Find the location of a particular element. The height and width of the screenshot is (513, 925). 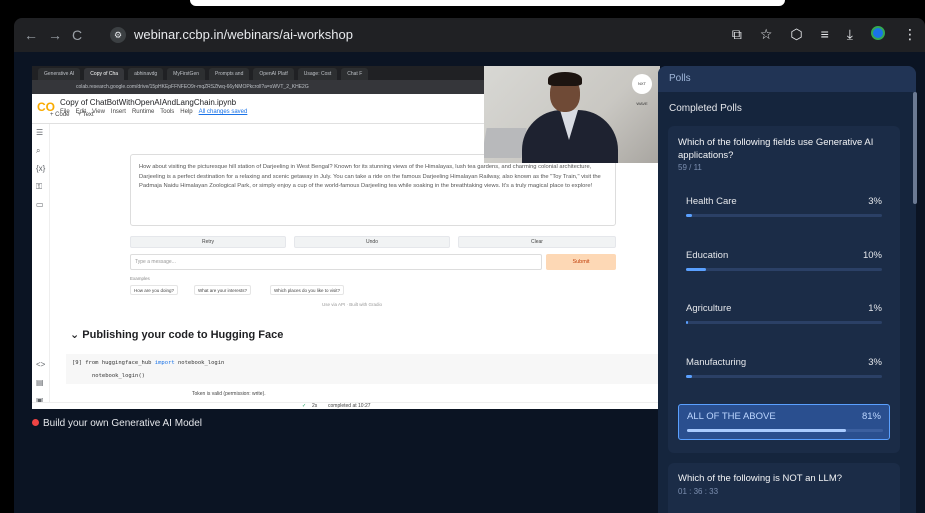

menu-insert: Insert is located at coordinates (118, 112).